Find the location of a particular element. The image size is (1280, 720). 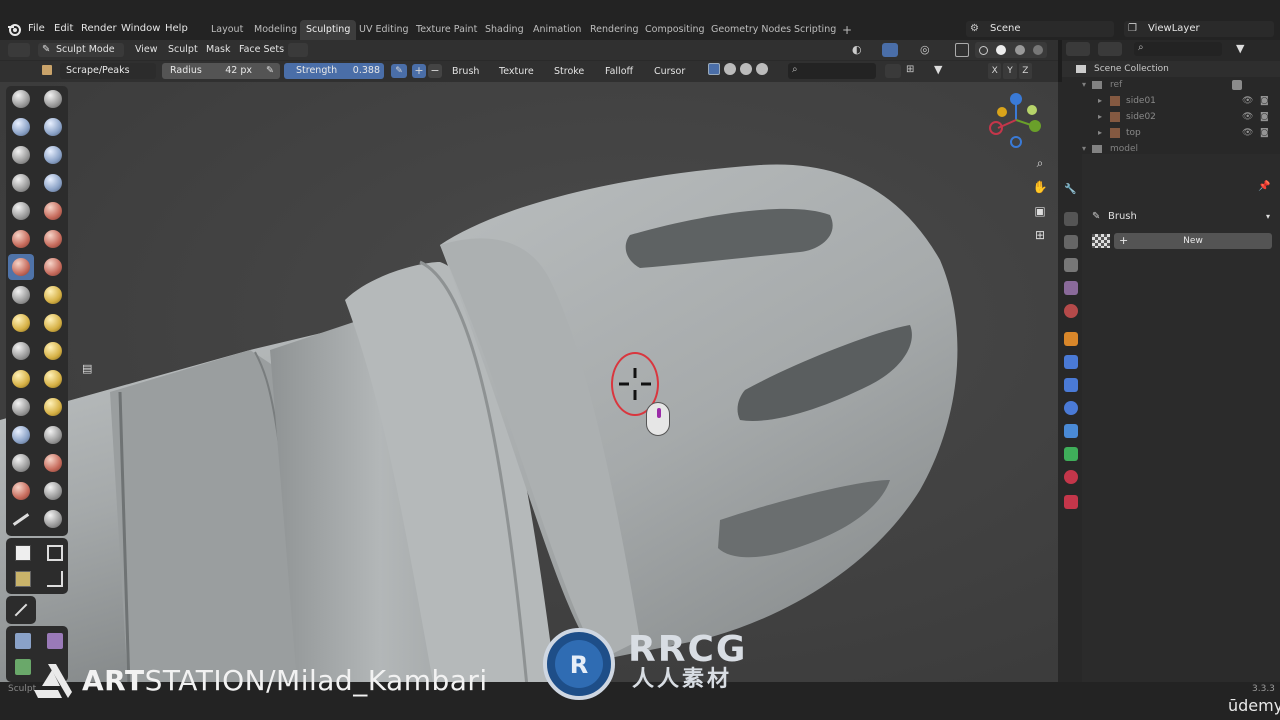

side02-eye-icon: 👁 is located at coordinates (1247, 117).